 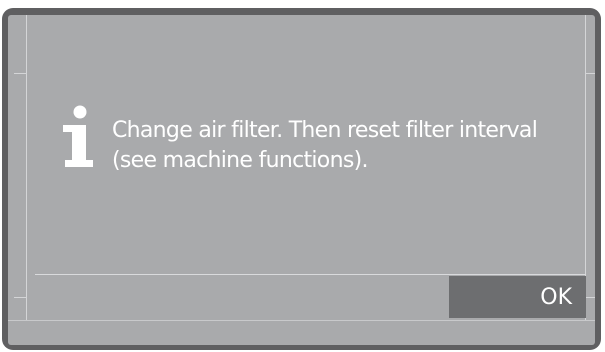 What do you see at coordinates (310, 297) in the screenshot?
I see `dialog-button-bar: OK` at bounding box center [310, 297].